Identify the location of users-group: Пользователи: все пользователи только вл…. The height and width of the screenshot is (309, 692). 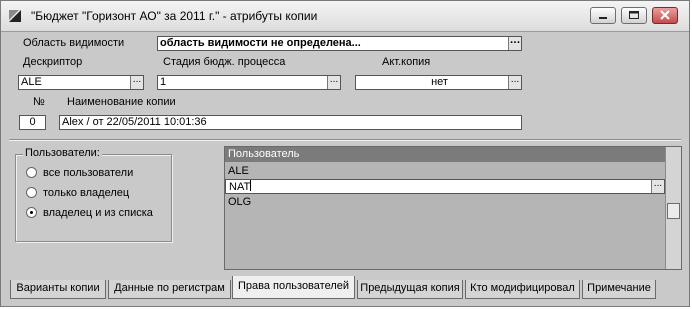
(93, 194).